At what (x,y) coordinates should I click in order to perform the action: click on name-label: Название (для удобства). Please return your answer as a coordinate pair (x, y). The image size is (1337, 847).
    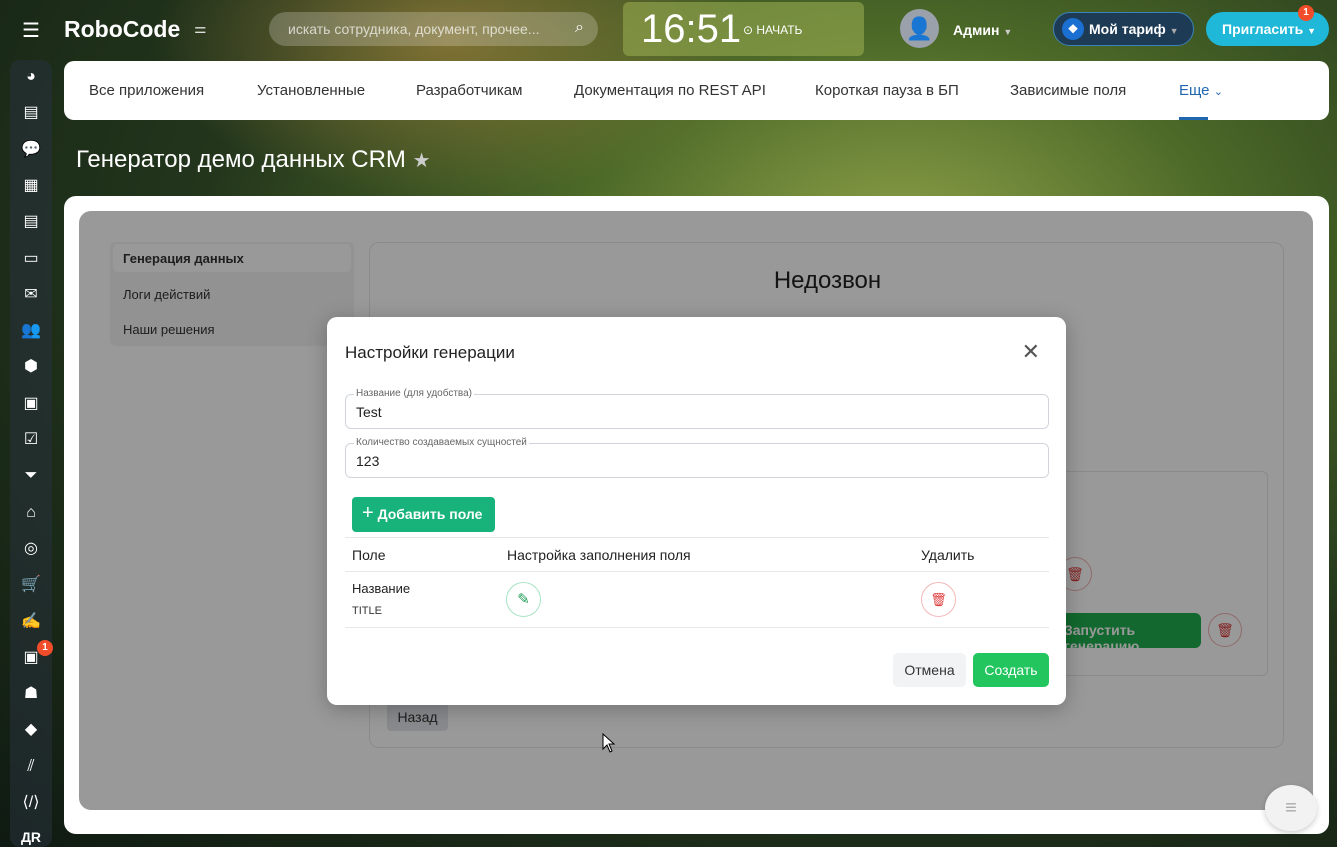
    Looking at the image, I should click on (414, 393).